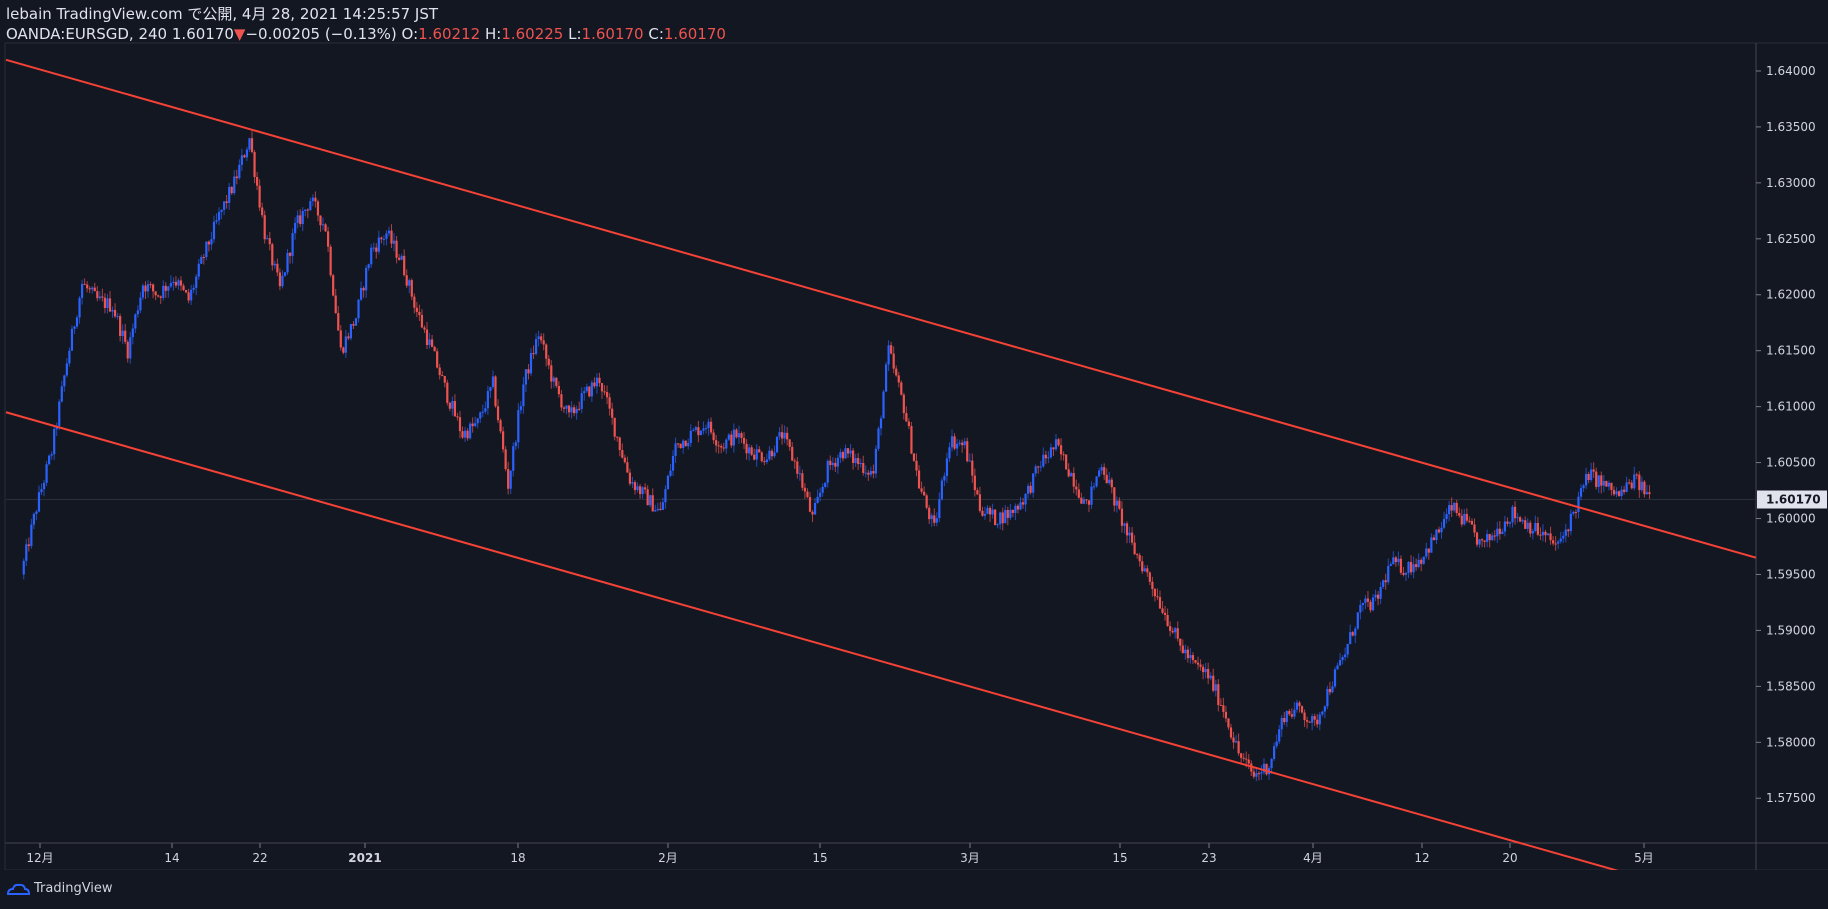 Image resolution: width=1828 pixels, height=909 pixels. What do you see at coordinates (39, 858) in the screenshot?
I see `time-tick-label: 12月` at bounding box center [39, 858].